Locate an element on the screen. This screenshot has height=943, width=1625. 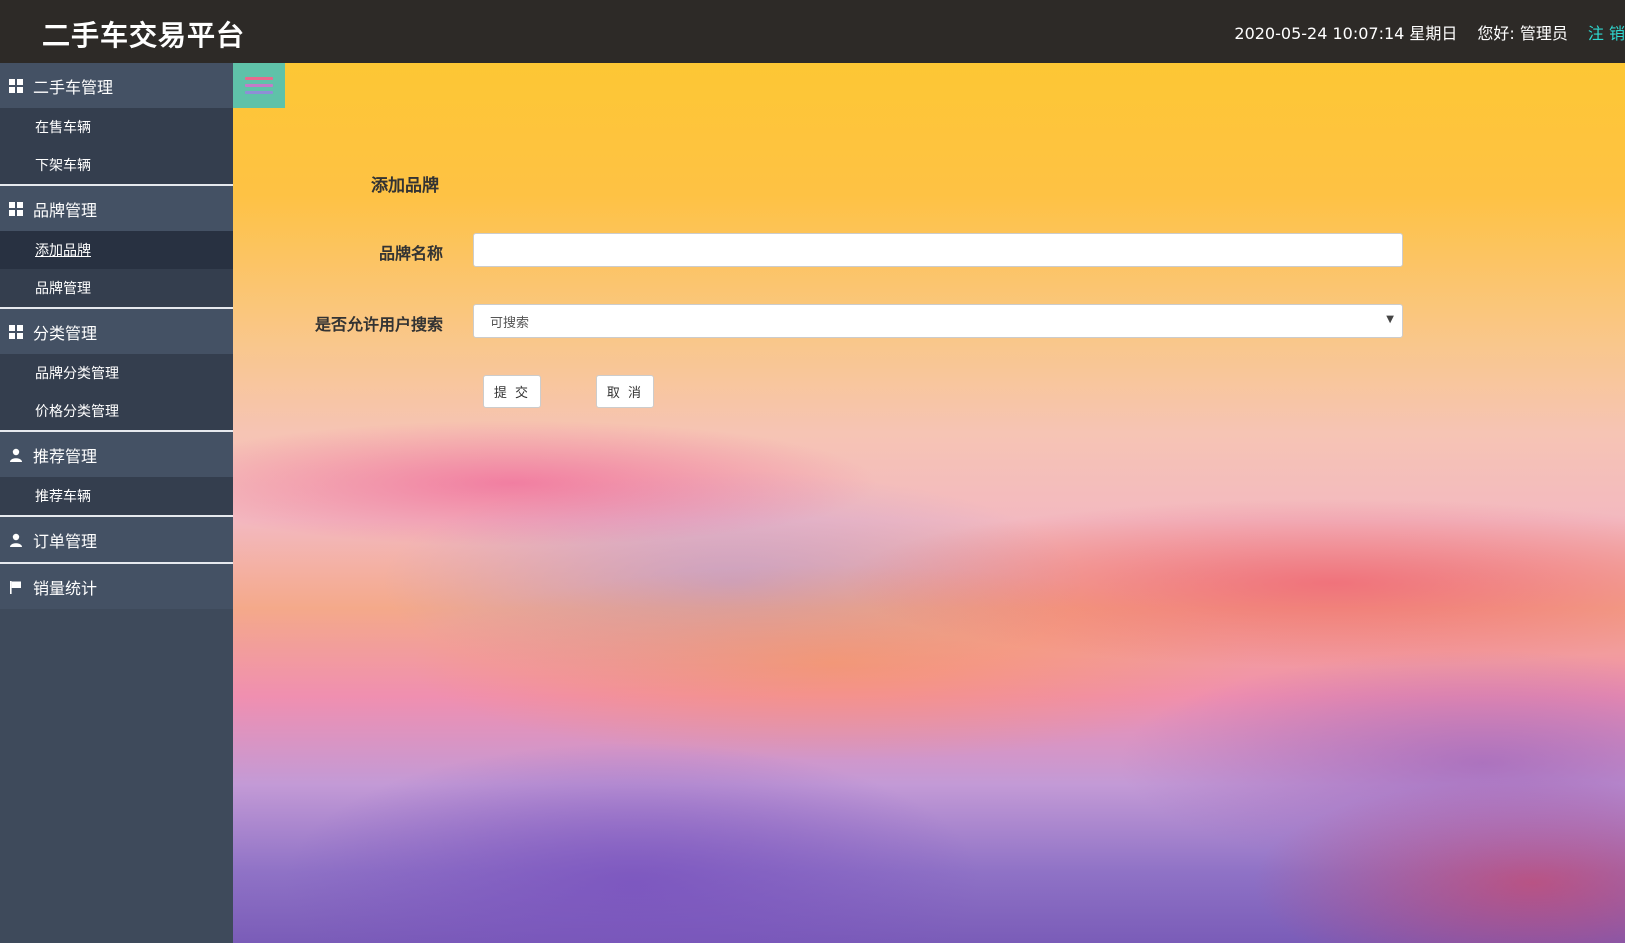
brand-name-label: 品牌名称 is located at coordinates (410, 253).